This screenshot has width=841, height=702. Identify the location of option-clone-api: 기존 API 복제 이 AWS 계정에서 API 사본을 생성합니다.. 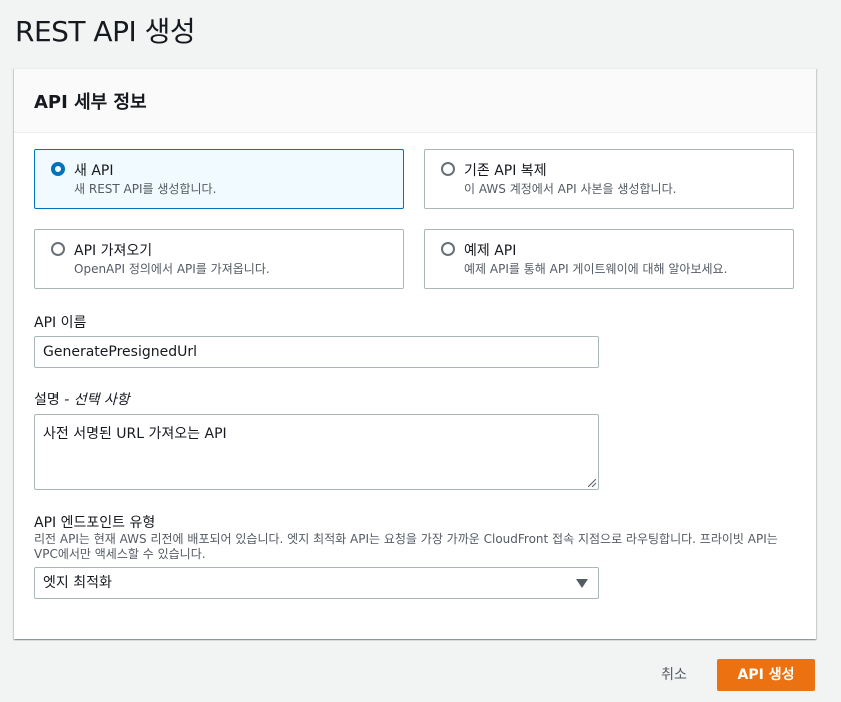
(609, 179).